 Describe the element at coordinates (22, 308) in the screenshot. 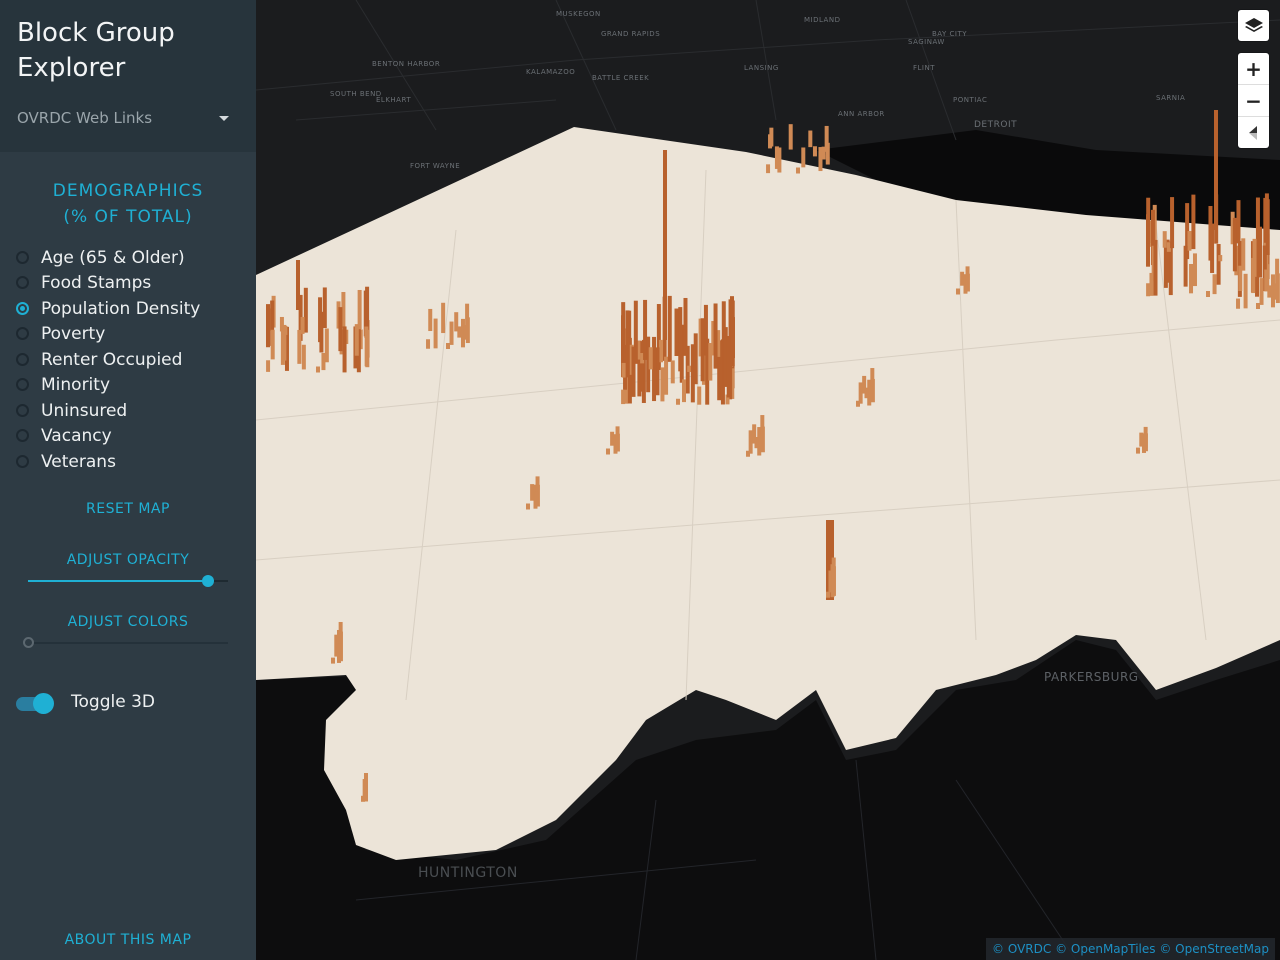

I see `radio-button-checked` at that location.